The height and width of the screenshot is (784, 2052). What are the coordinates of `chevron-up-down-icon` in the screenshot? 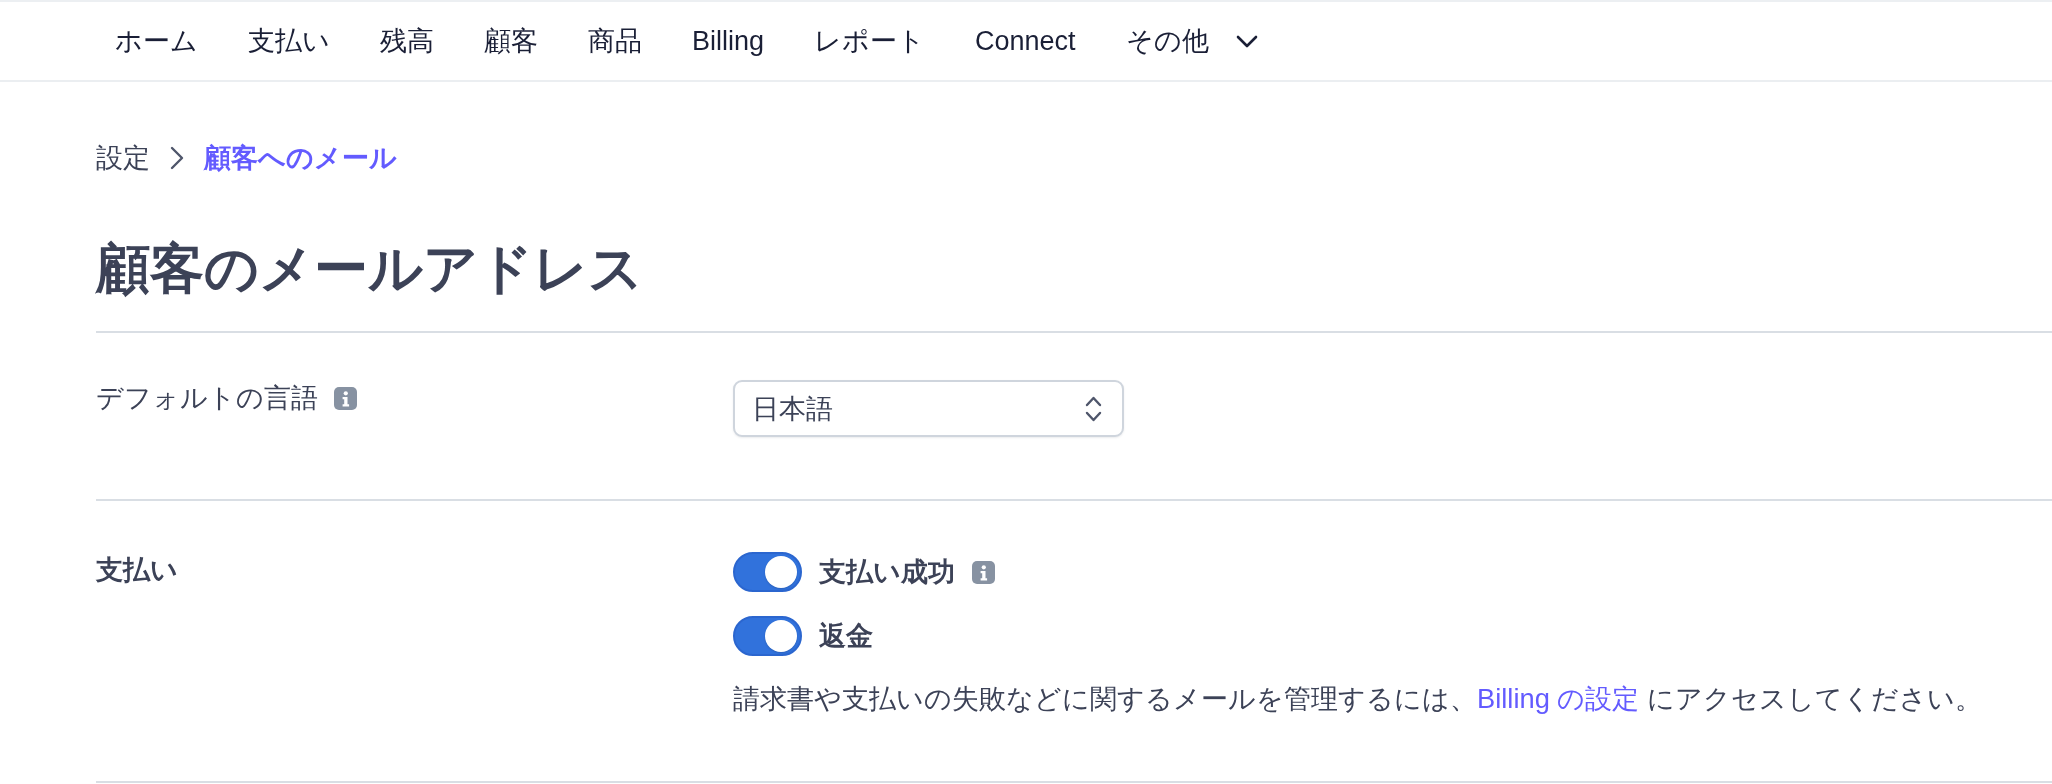 It's located at (1093, 408).